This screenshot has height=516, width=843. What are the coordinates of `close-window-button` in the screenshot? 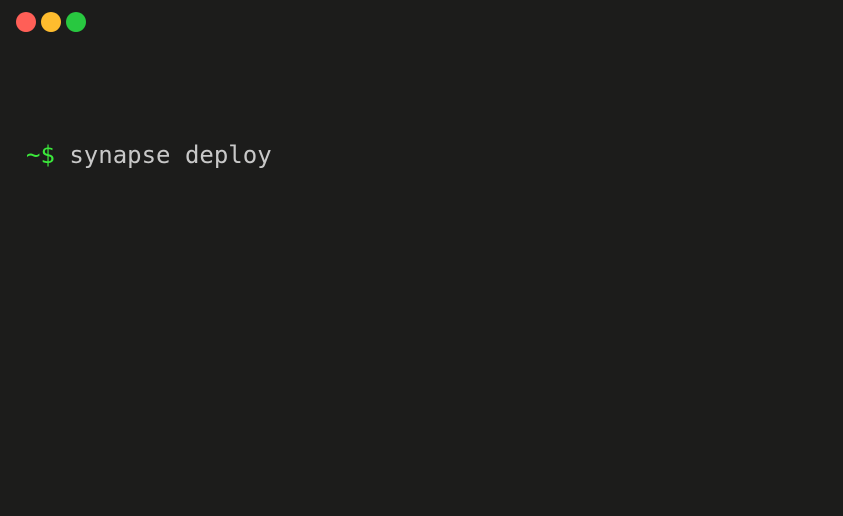 It's located at (26, 22).